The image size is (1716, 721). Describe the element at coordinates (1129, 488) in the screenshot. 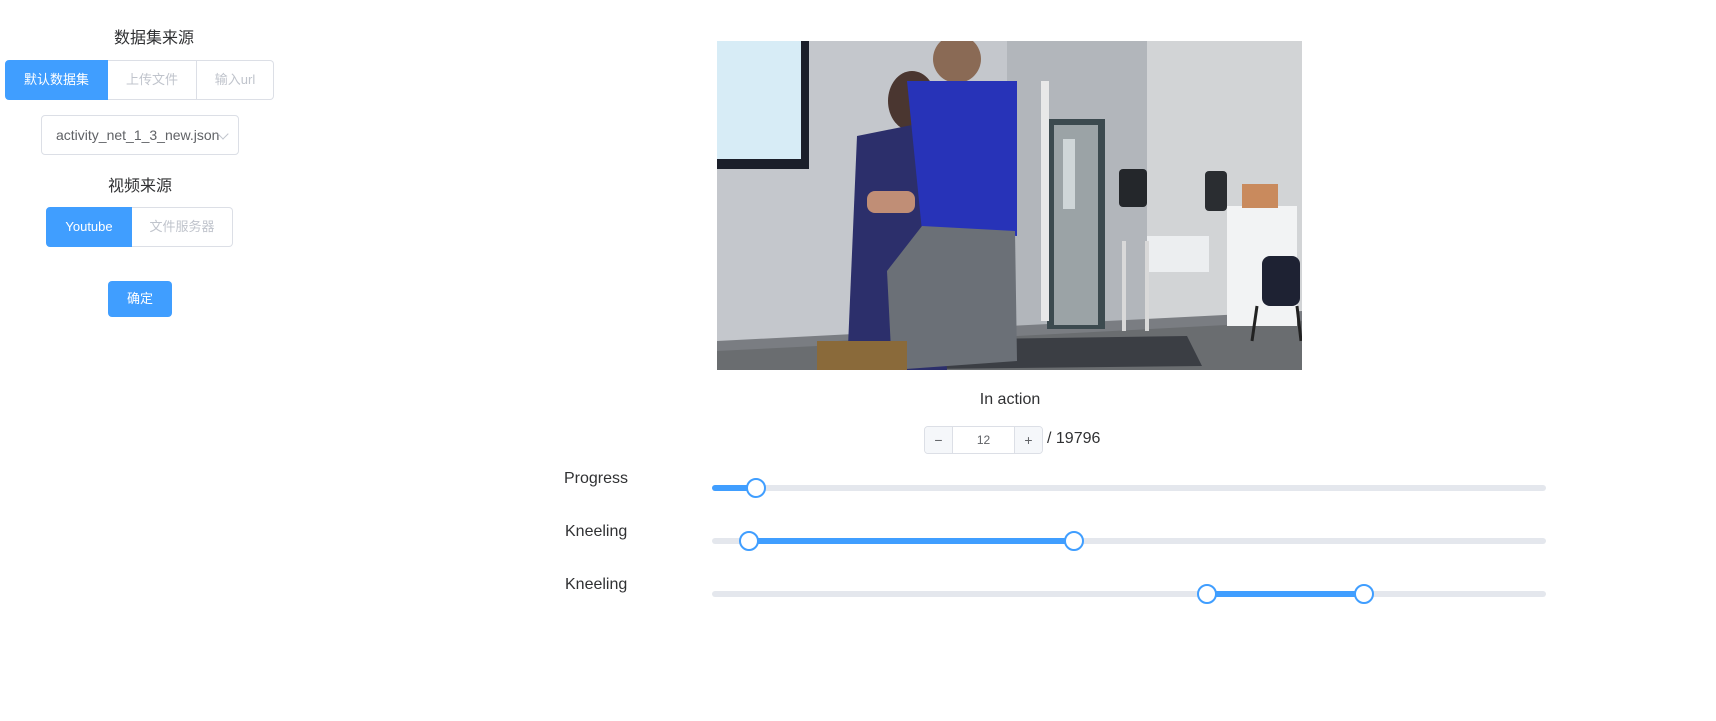

I see `progress-slider` at that location.